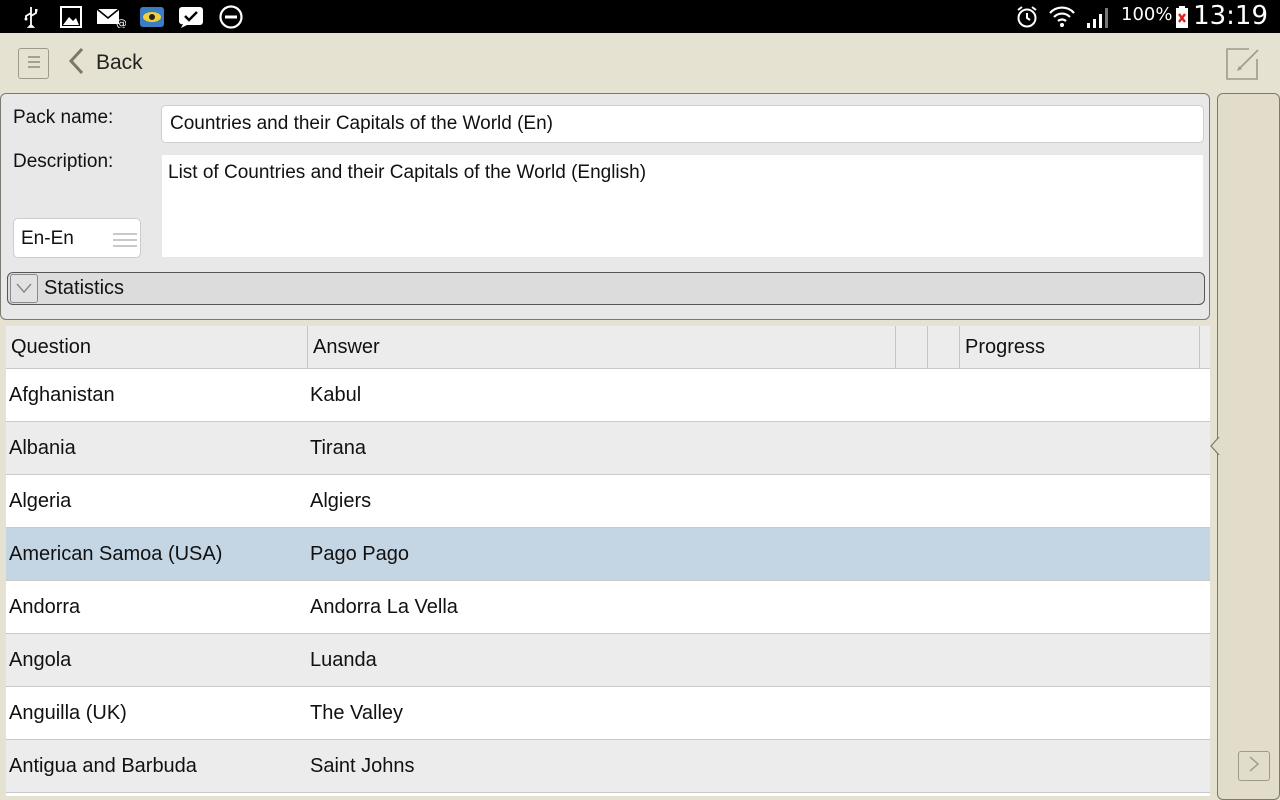 This screenshot has width=1280, height=800. Describe the element at coordinates (111, 17) in the screenshot. I see `mail-icon: @` at that location.